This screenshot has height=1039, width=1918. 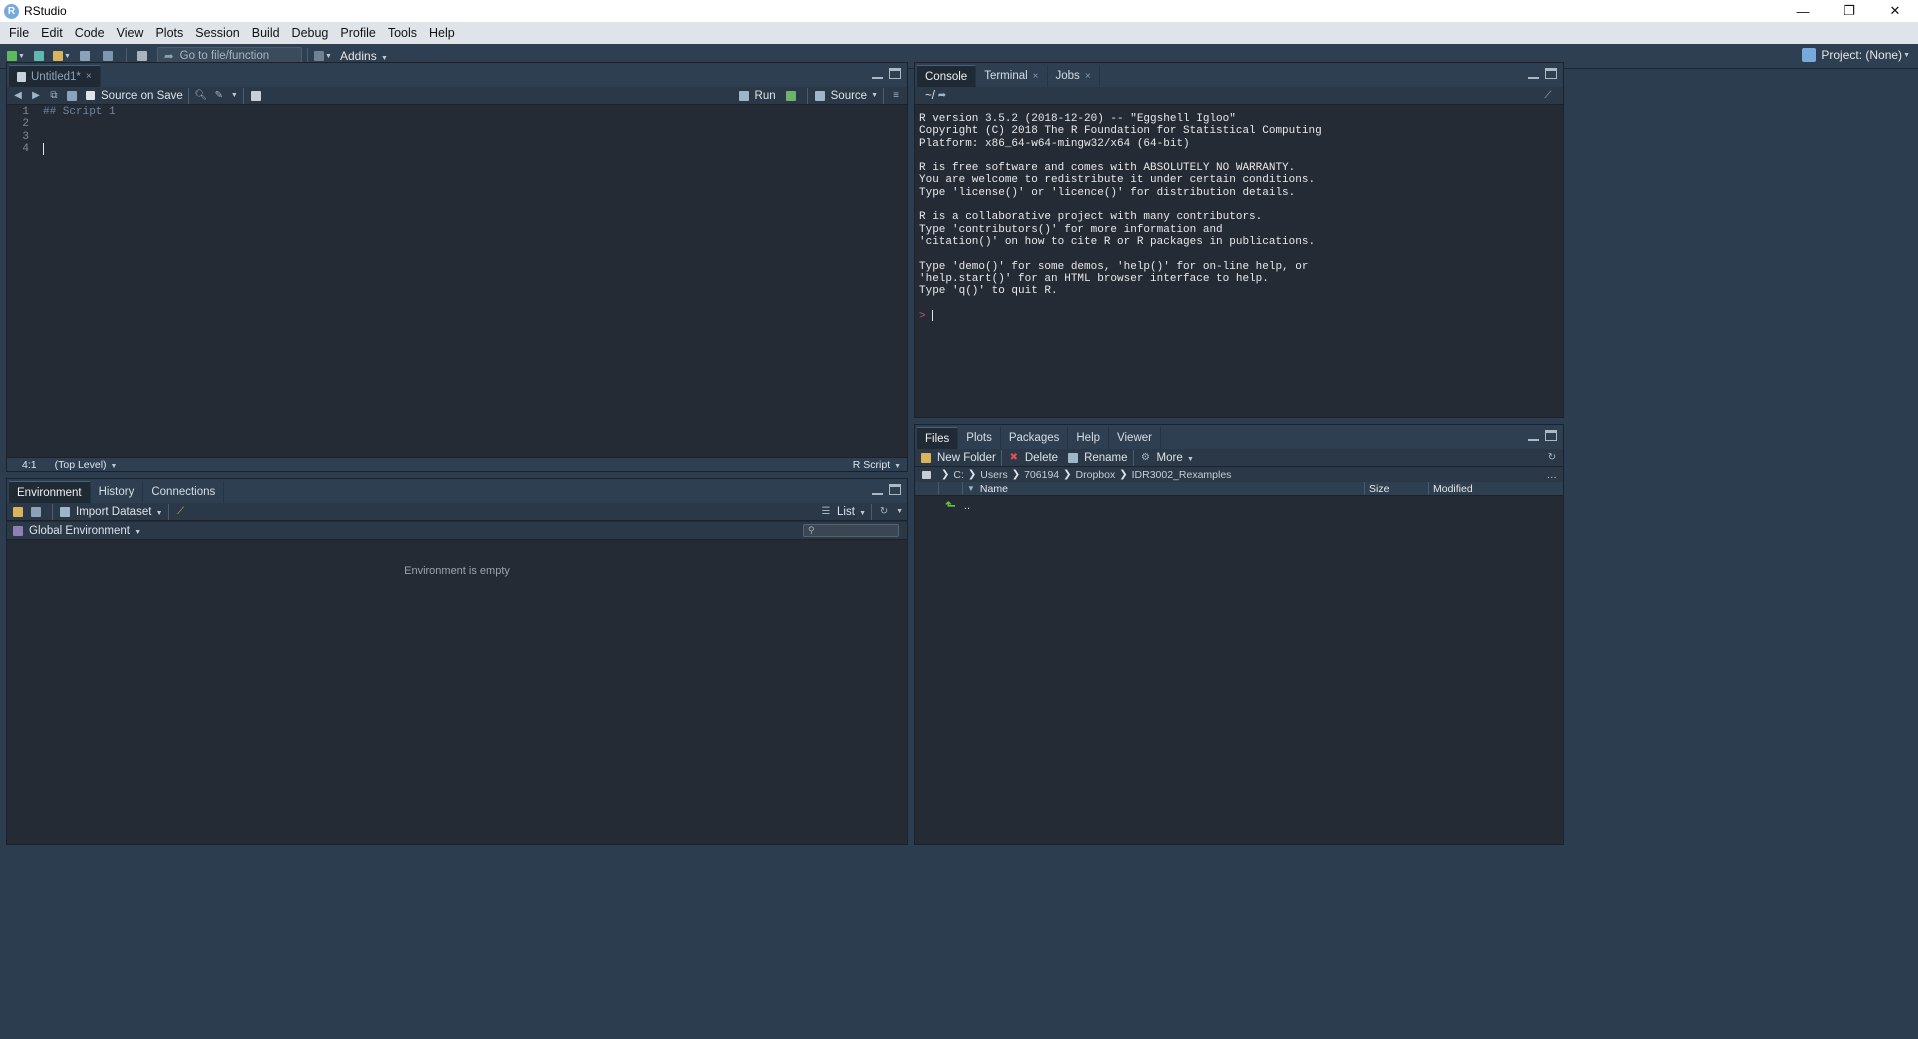 I want to click on show-in-window-icon: ⧉, so click(x=54, y=96).